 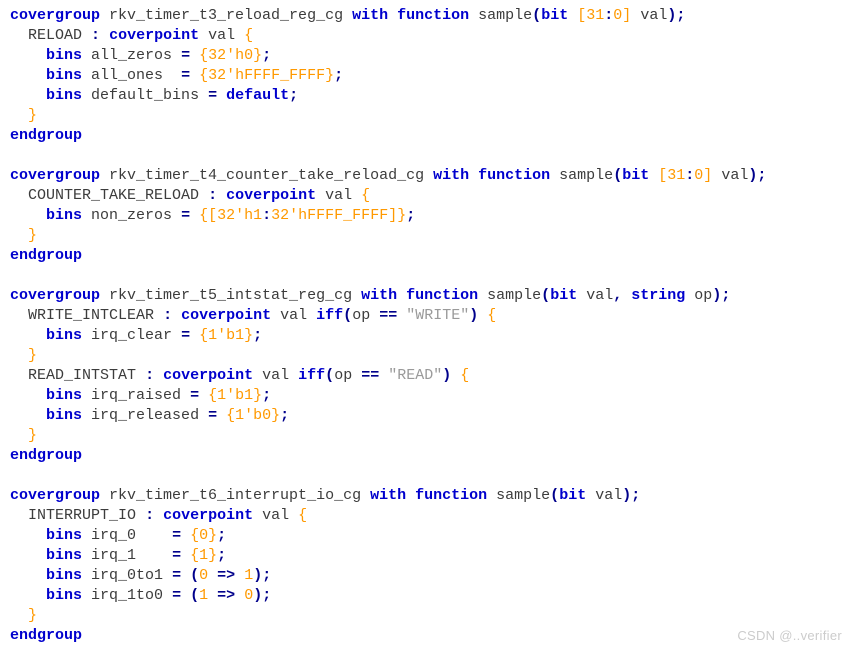 What do you see at coordinates (432, 336) in the screenshot?
I see `code-line: bins irq_clear = {1'b1};` at bounding box center [432, 336].